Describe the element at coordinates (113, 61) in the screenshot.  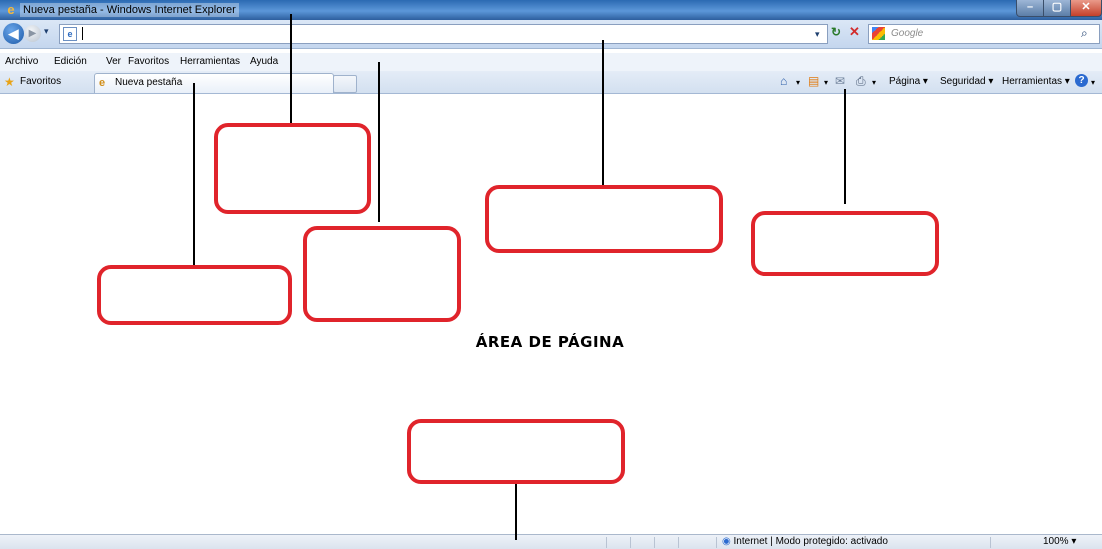
I see `menu-ver: Ver` at that location.